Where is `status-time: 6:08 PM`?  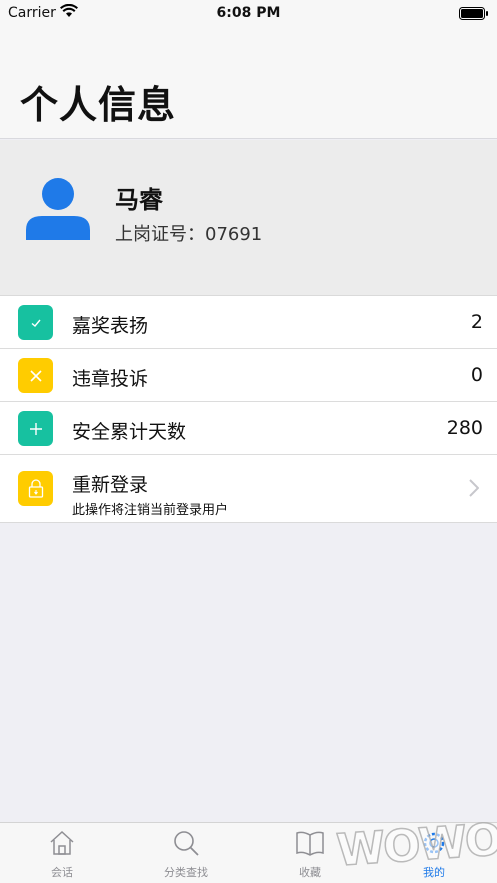
status-time: 6:08 PM is located at coordinates (248, 13).